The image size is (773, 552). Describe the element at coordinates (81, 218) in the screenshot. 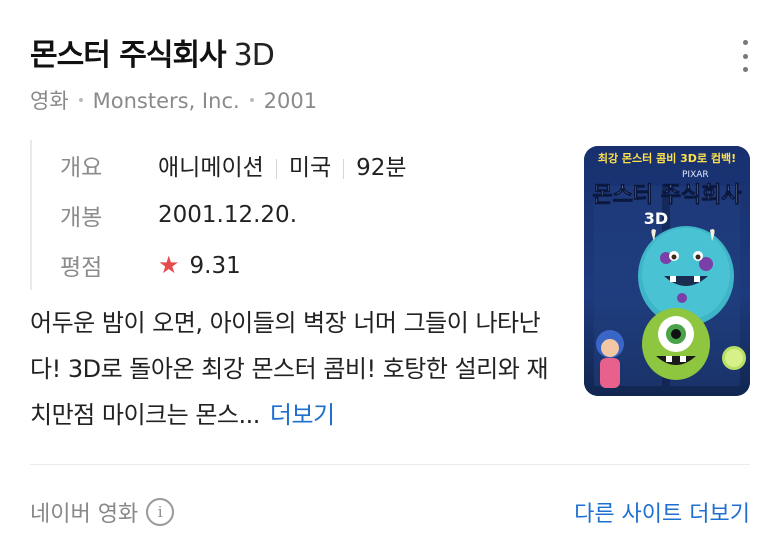

I see `release-label: 개봉` at that location.